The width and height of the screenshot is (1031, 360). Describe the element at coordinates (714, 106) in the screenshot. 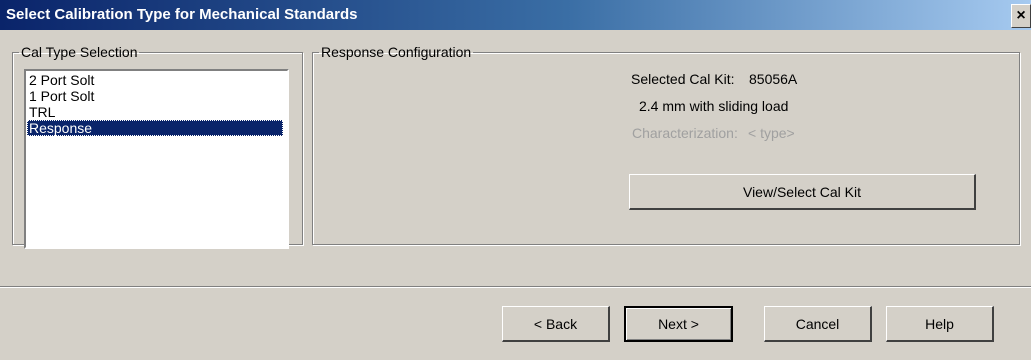

I see `cal-kit-description: 2.4 mm with sliding load` at that location.